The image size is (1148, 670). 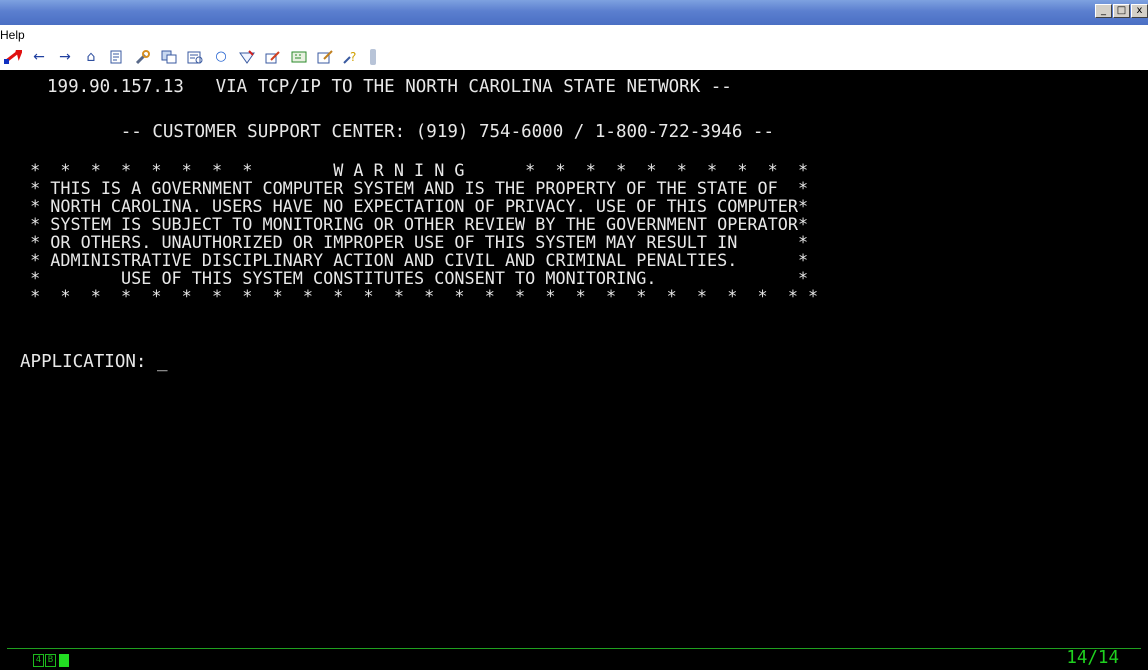 I want to click on edit-icon, so click(x=273, y=57).